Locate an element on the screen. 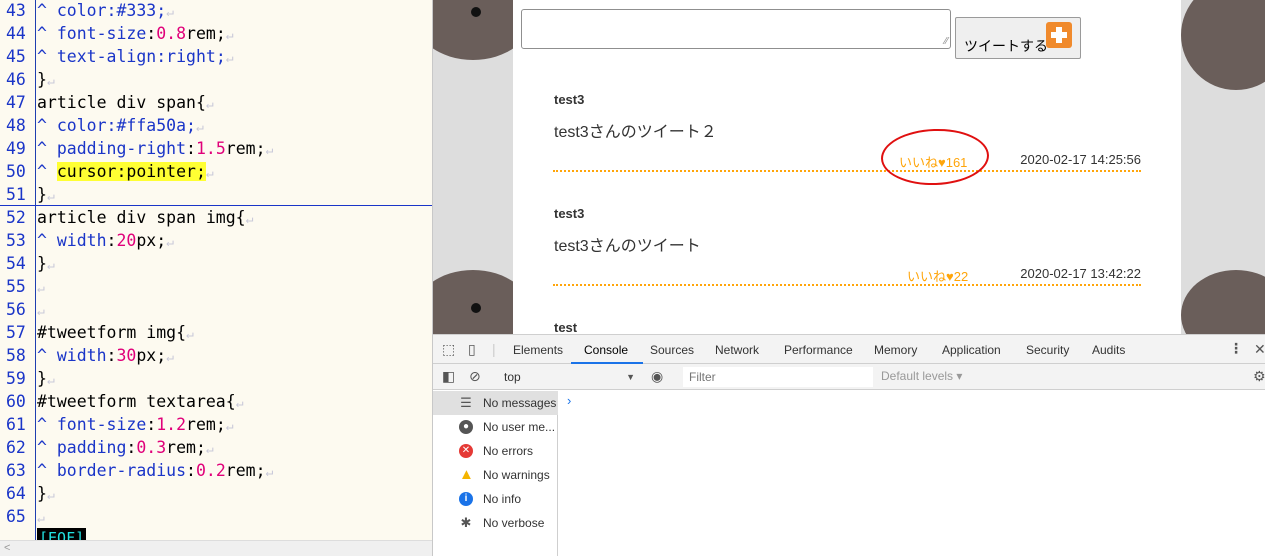 This screenshot has width=1265, height=556. scroll-left-arrow-icon: < is located at coordinates (7, 548).